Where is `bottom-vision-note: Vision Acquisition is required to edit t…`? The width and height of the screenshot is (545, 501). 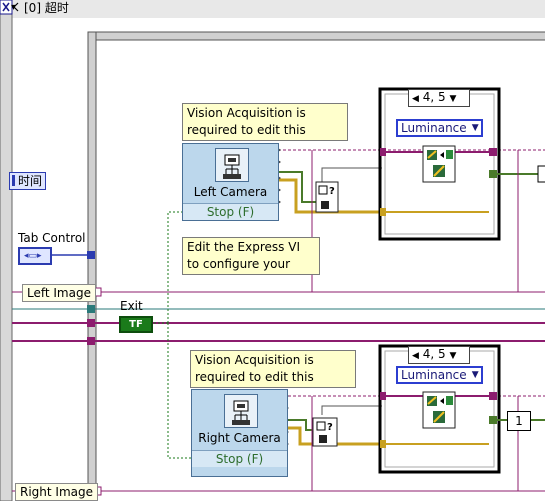 bottom-vision-note: Vision Acquisition is required to edit t… is located at coordinates (273, 369).